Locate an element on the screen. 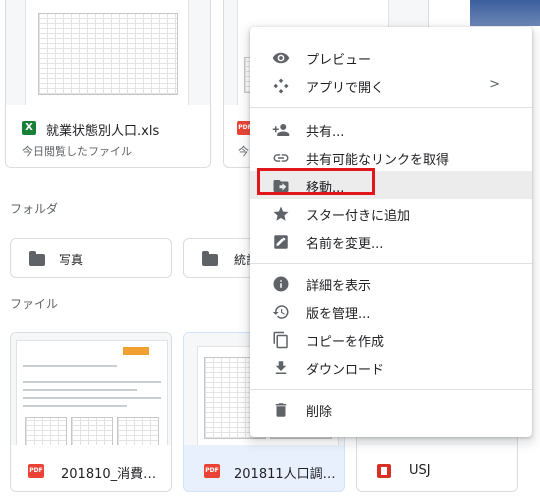 The image size is (540, 504). menu-item-add-star: スター付きに追加 is located at coordinates (391, 213).